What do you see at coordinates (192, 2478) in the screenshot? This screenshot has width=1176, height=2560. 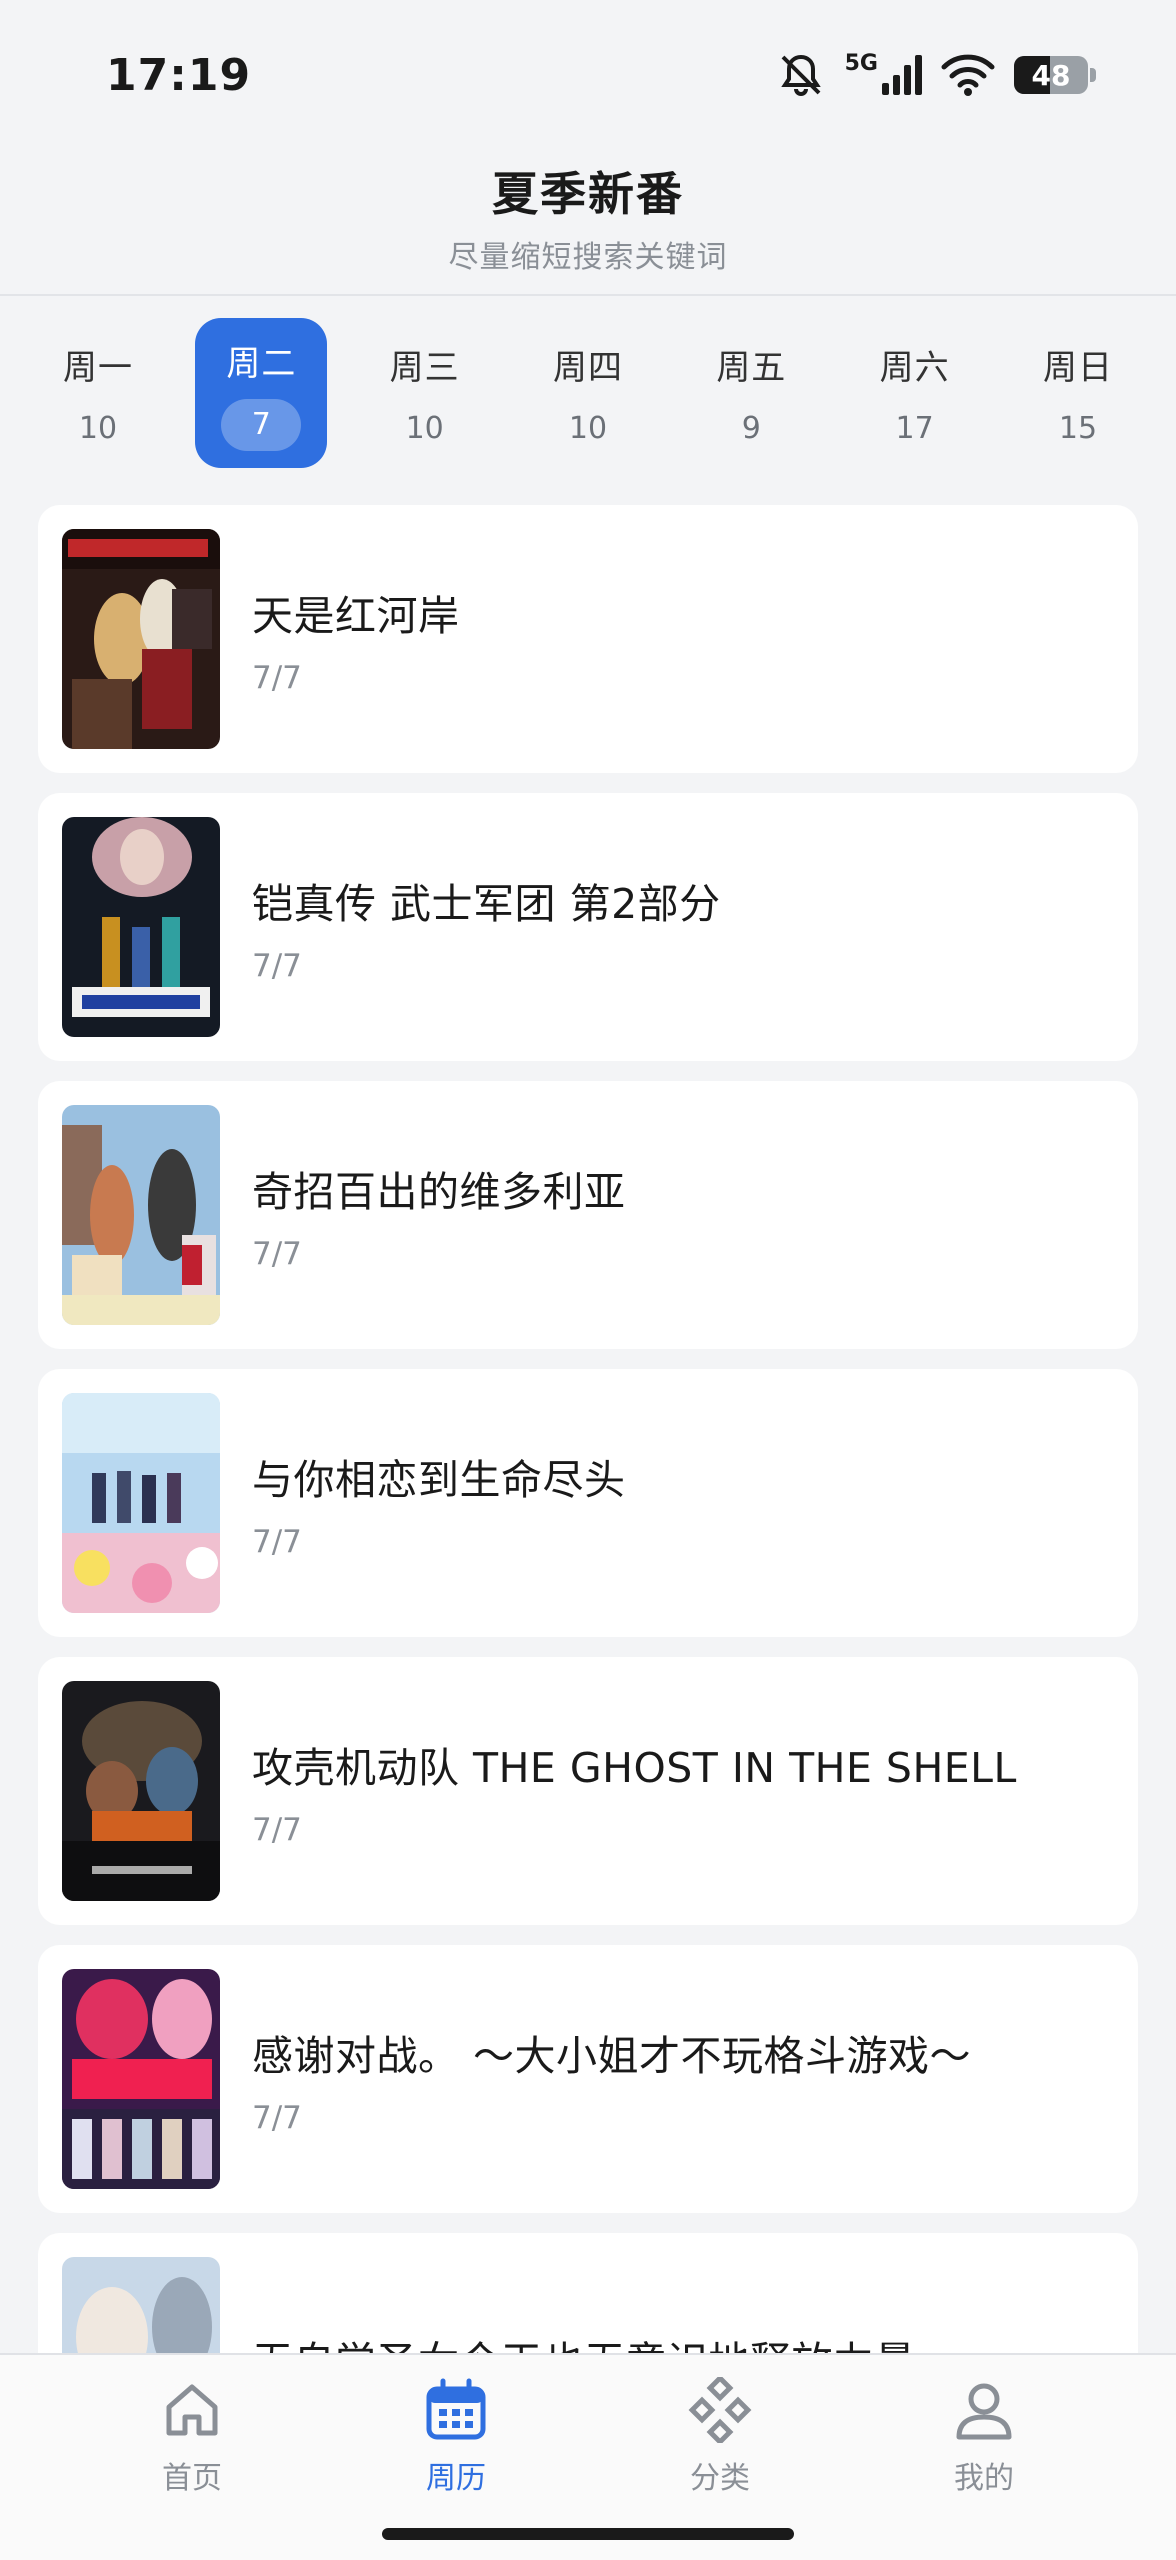 I see `tab-label: 首页` at bounding box center [192, 2478].